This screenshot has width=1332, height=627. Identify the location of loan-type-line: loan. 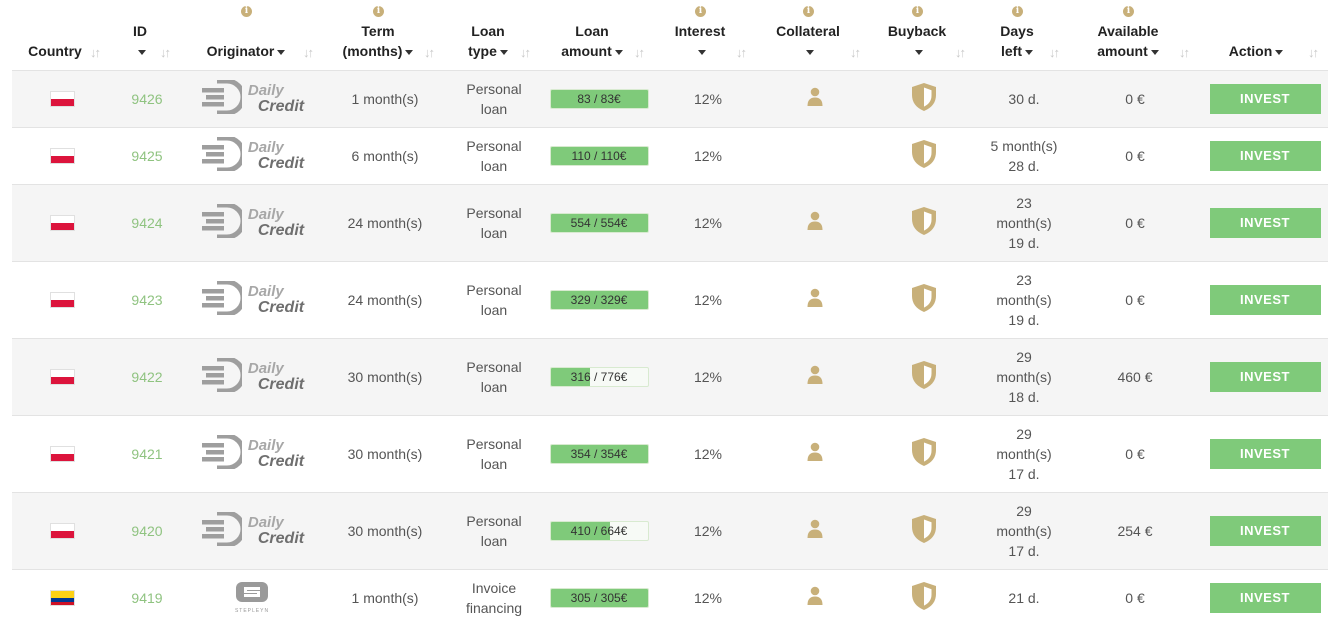
(494, 109).